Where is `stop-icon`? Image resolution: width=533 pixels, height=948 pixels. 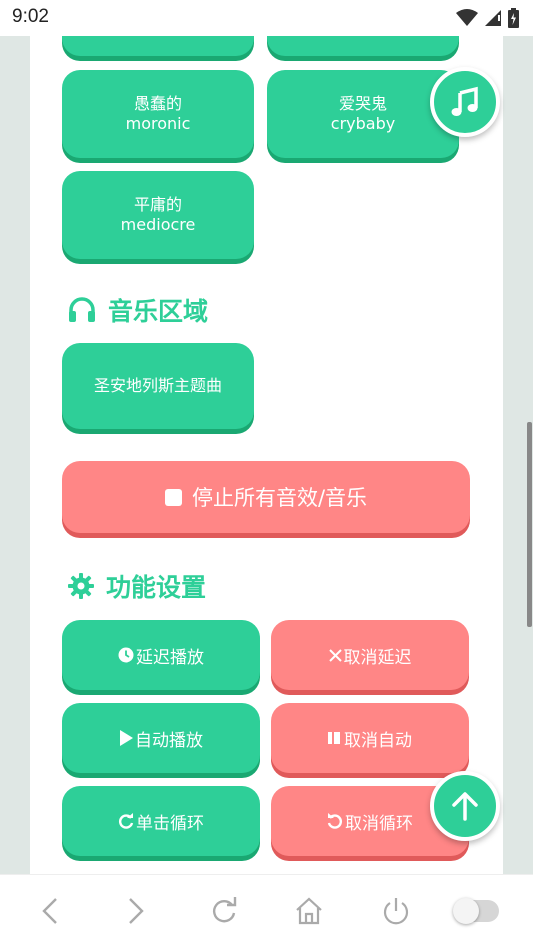 stop-icon is located at coordinates (173, 497).